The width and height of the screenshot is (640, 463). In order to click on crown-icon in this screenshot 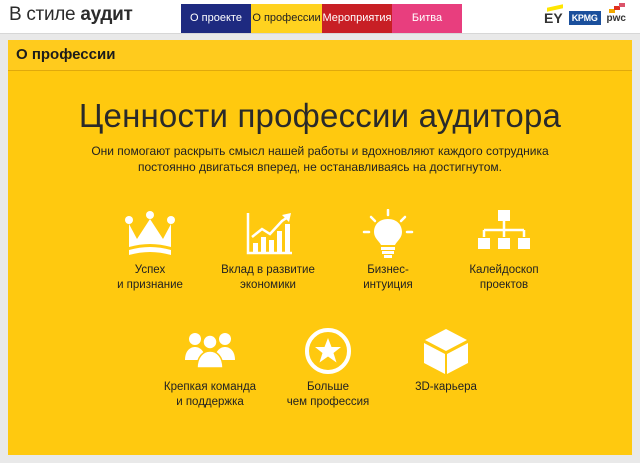, I will do `click(150, 233)`.